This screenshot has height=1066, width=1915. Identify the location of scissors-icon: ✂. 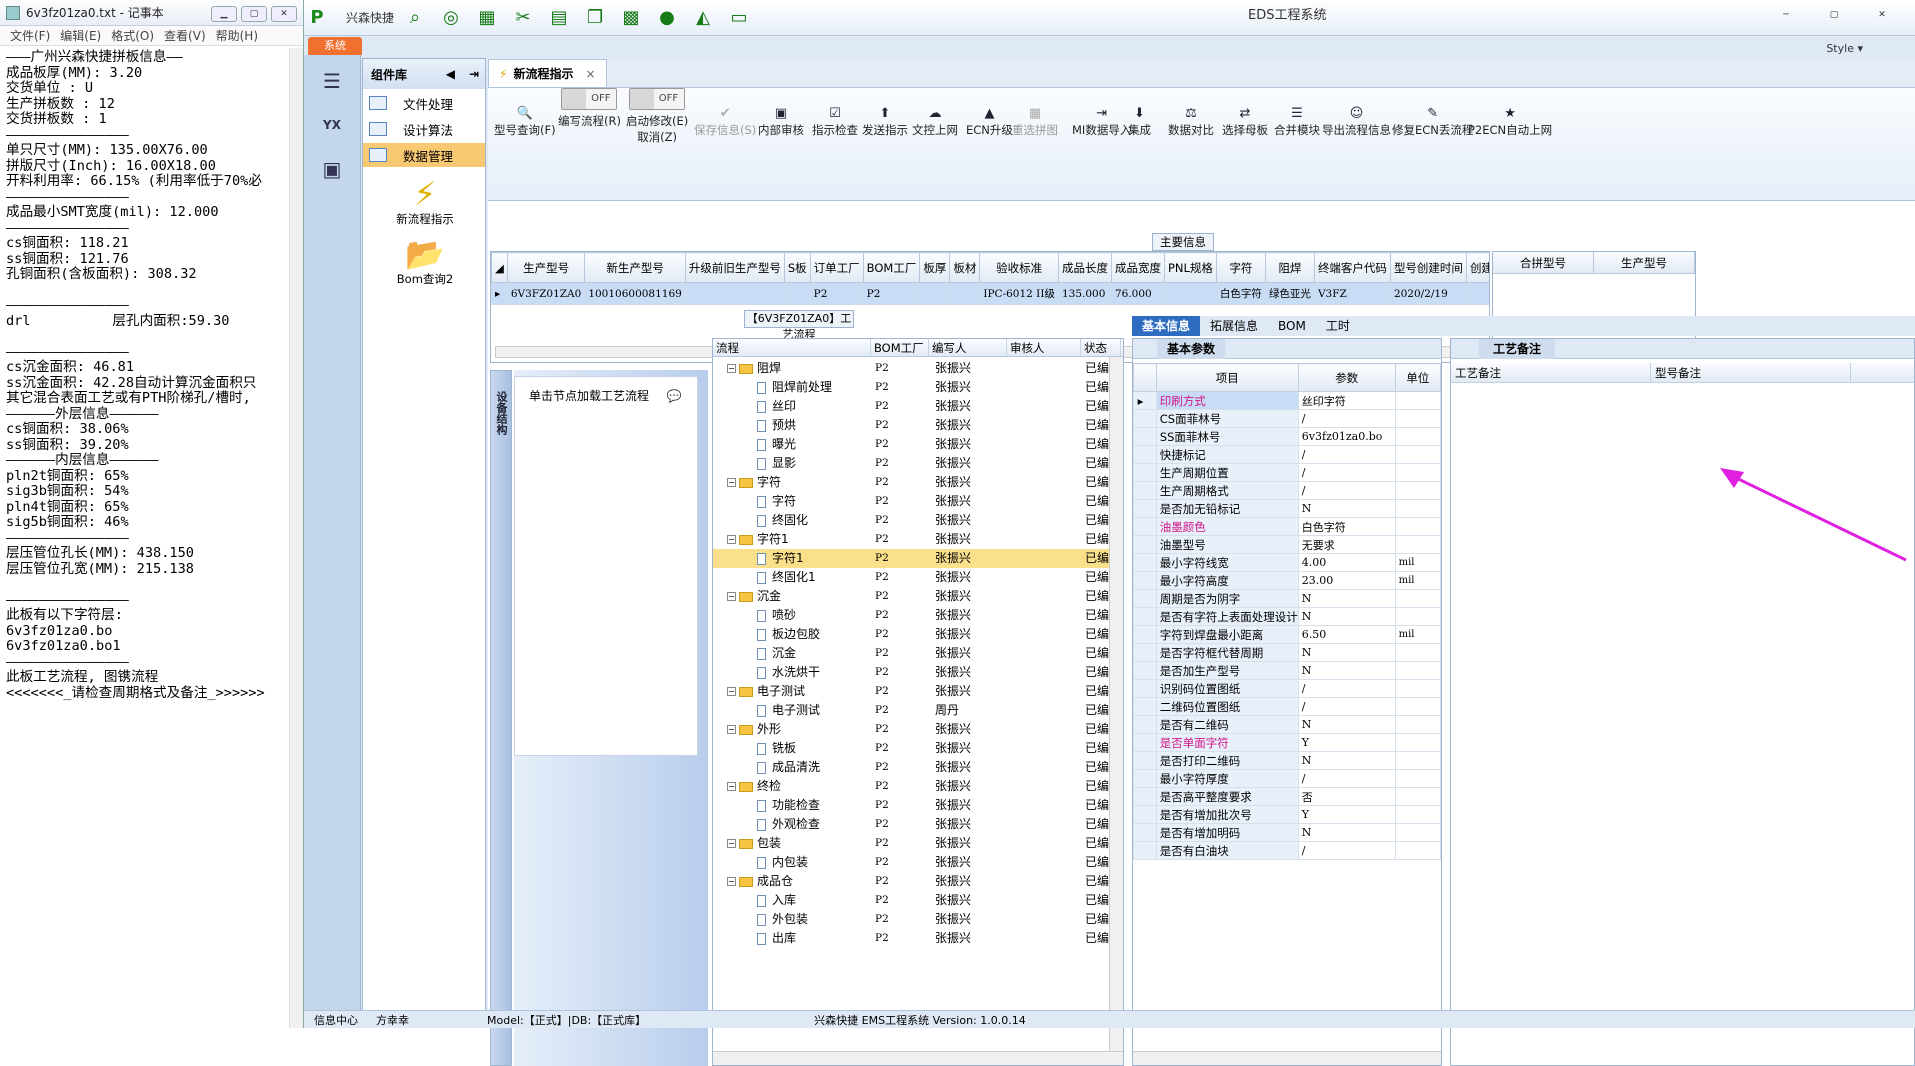
(523, 18).